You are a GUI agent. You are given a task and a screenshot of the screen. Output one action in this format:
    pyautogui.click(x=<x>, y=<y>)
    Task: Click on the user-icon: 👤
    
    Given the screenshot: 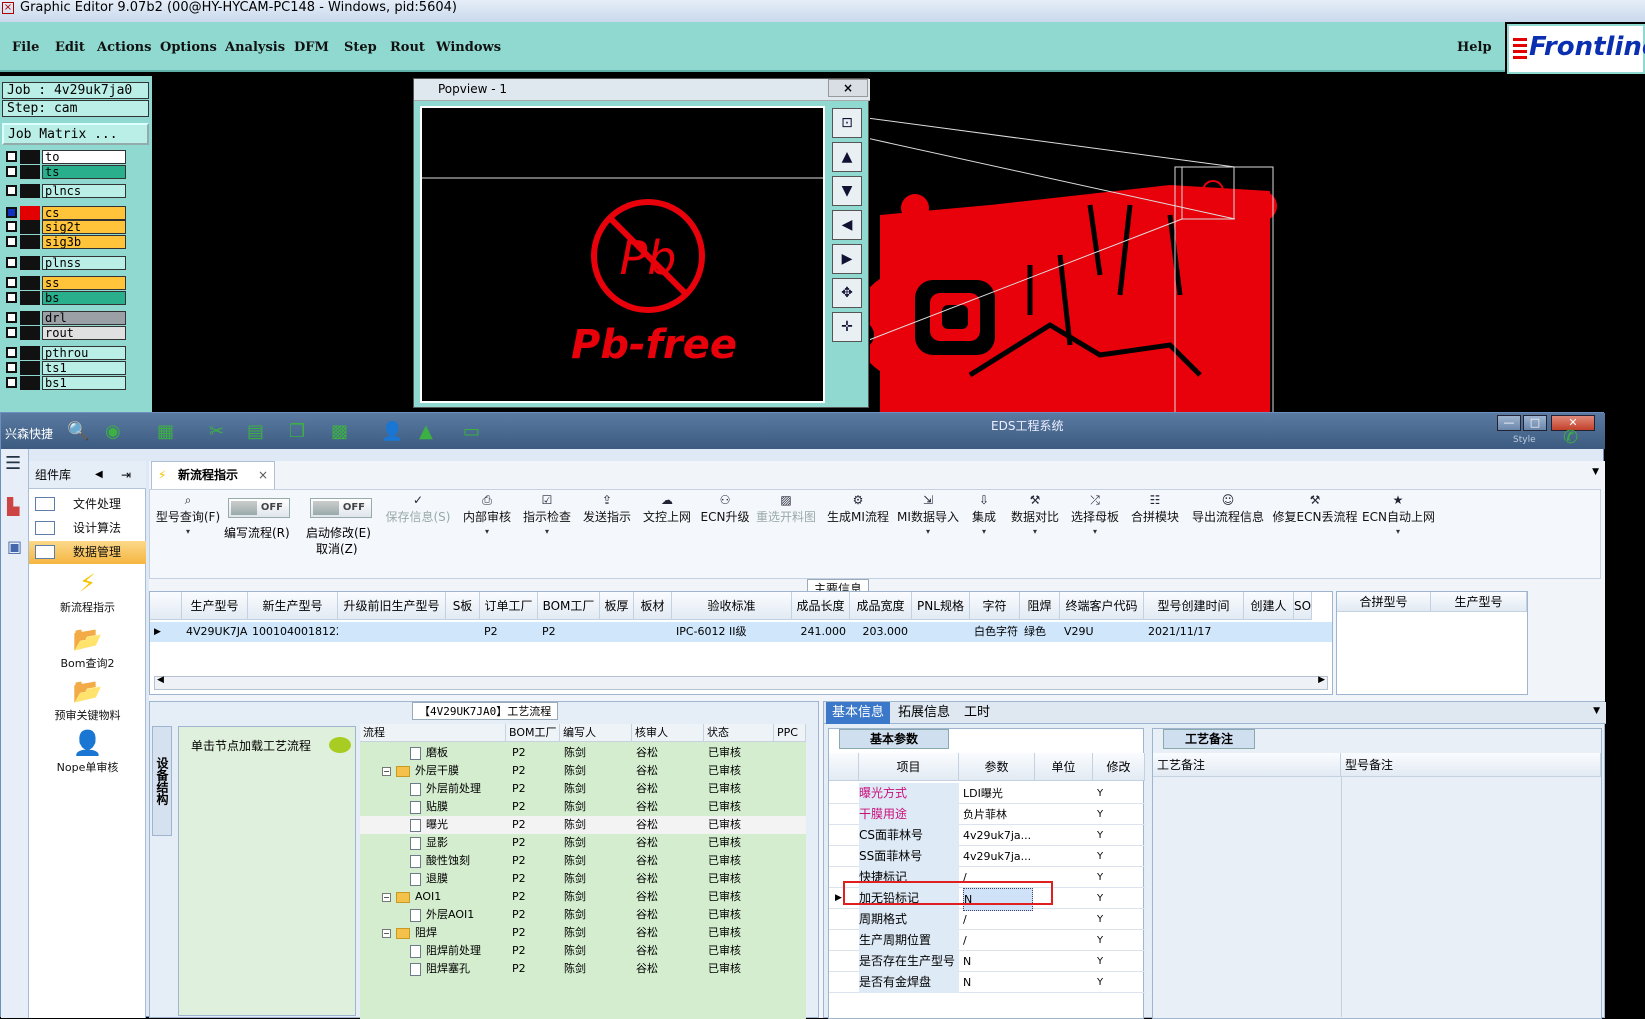 What is the action you would take?
    pyautogui.click(x=392, y=431)
    